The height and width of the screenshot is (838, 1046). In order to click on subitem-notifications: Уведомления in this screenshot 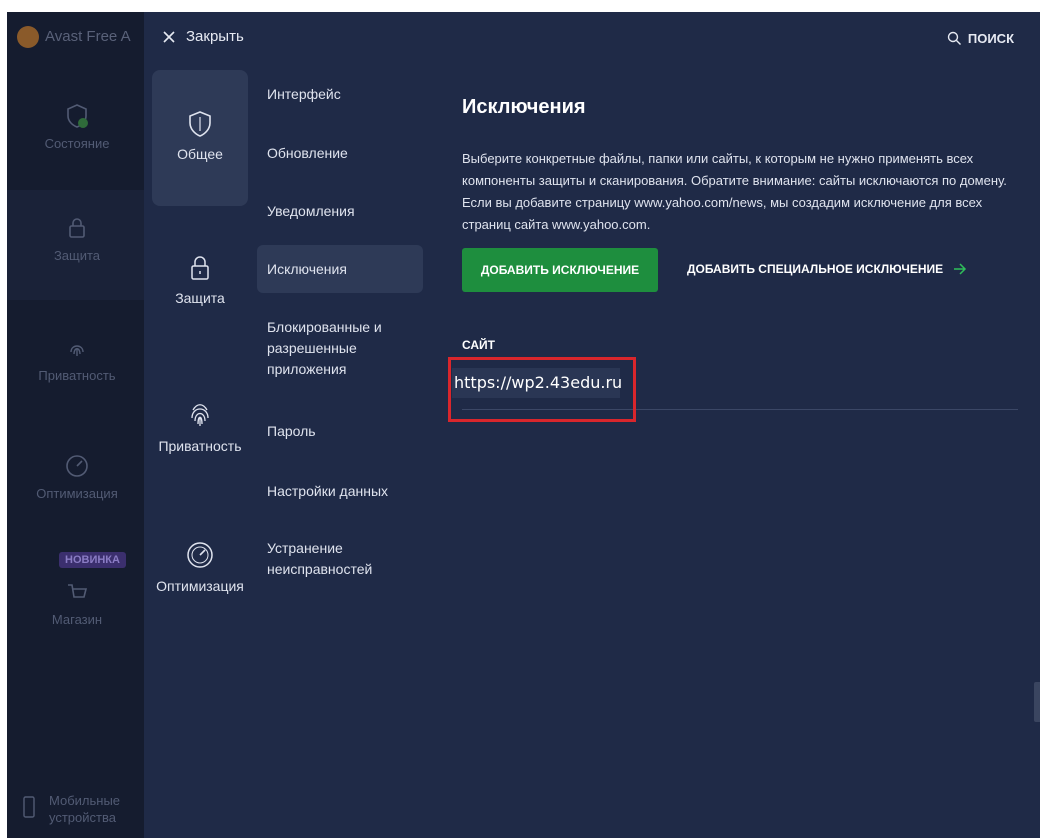, I will do `click(340, 211)`.